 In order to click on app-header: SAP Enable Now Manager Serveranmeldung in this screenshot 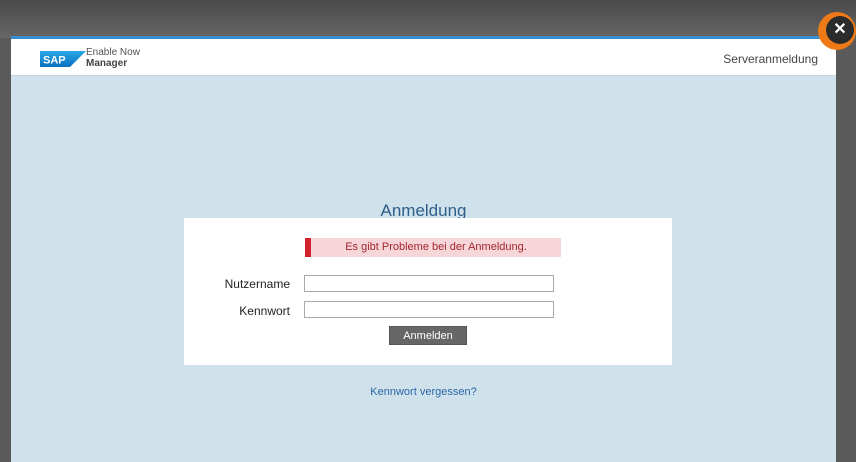, I will do `click(423, 57)`.